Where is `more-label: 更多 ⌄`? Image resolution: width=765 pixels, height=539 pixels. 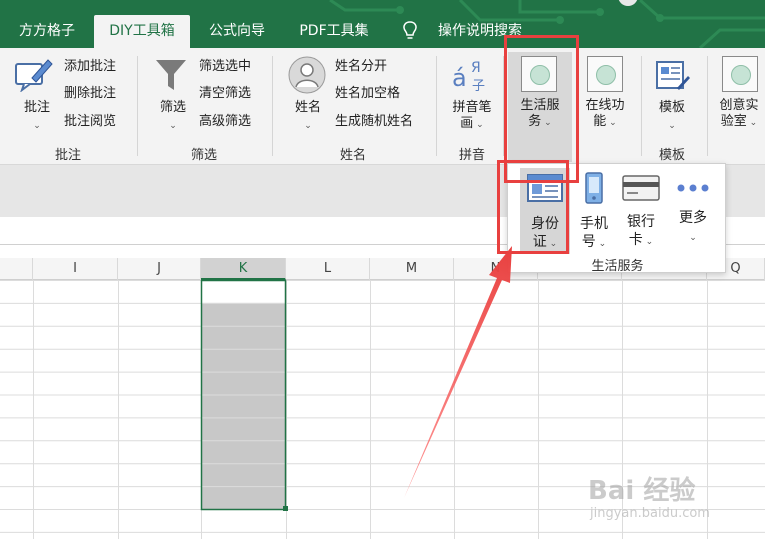 more-label: 更多 ⌄ is located at coordinates (693, 228).